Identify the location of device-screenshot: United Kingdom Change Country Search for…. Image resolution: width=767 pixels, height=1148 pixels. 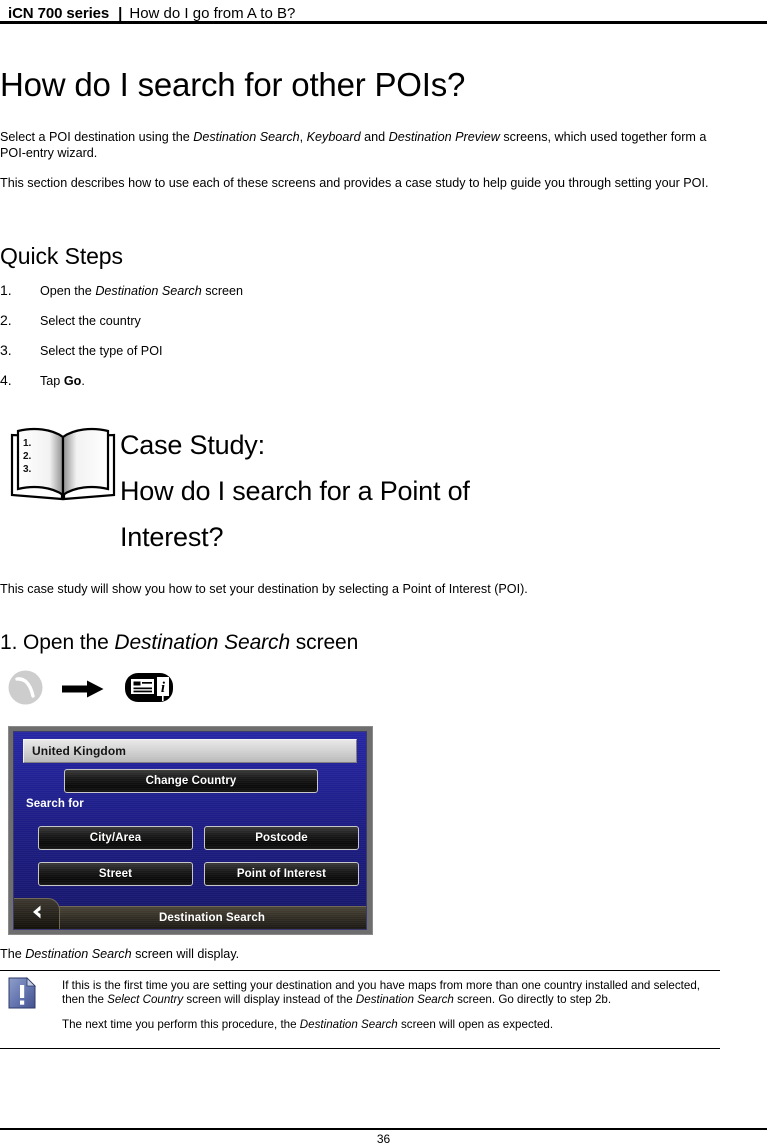
(190, 830).